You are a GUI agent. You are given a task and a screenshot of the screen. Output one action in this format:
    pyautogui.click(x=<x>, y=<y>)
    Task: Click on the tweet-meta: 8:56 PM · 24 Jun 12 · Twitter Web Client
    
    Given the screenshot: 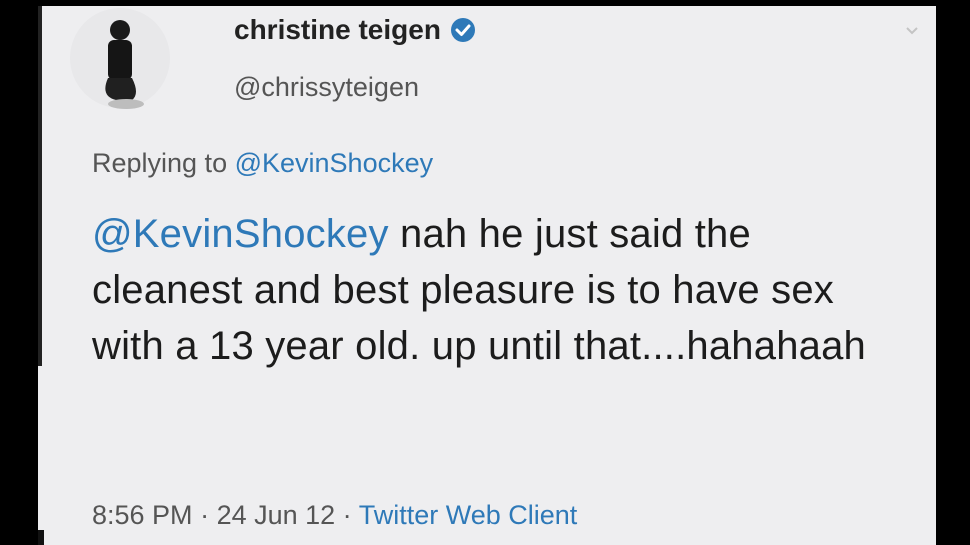 What is the action you would take?
    pyautogui.click(x=334, y=515)
    